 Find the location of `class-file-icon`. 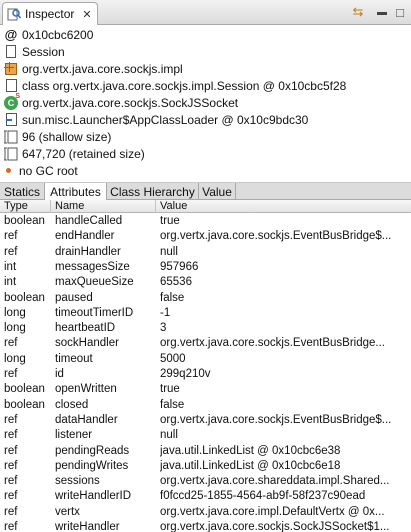

class-file-icon is located at coordinates (11, 86).